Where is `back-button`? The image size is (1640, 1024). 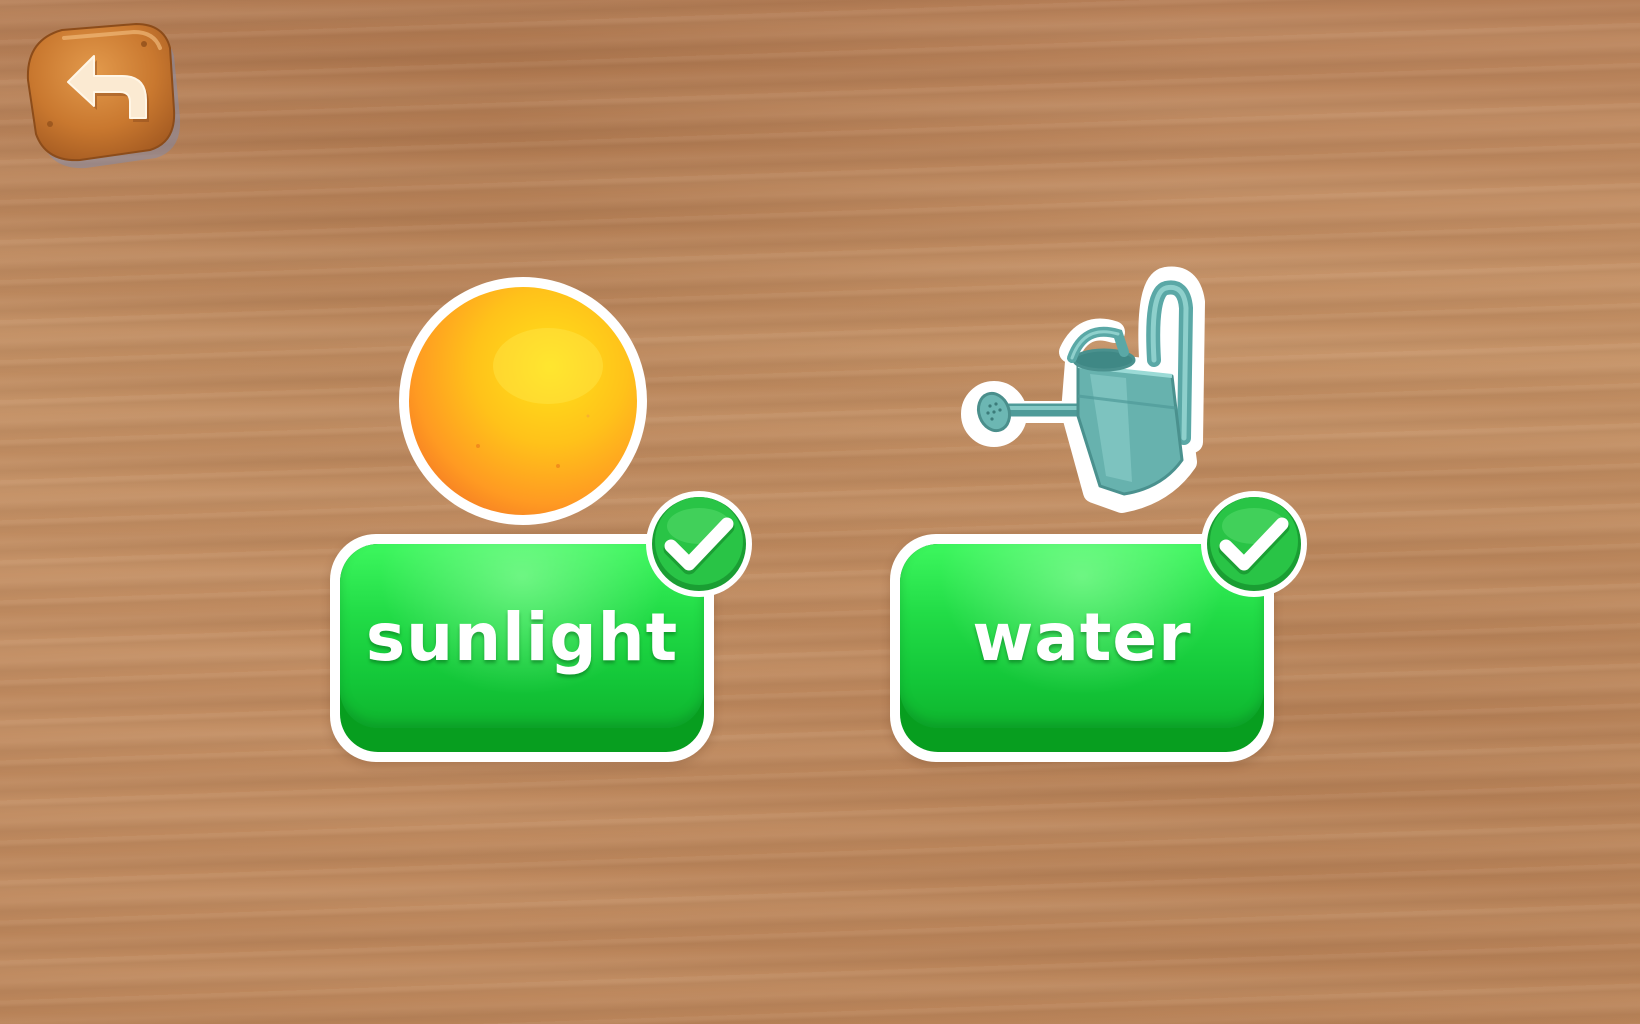
back-button is located at coordinates (102, 95).